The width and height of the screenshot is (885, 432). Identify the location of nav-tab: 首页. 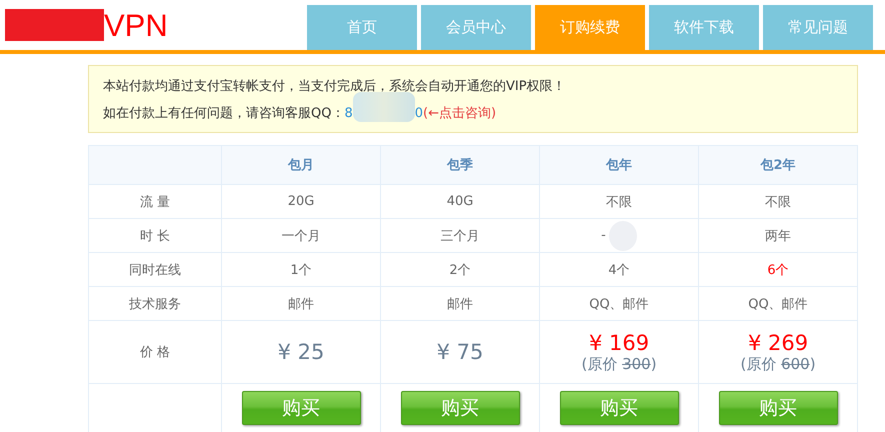
(362, 27).